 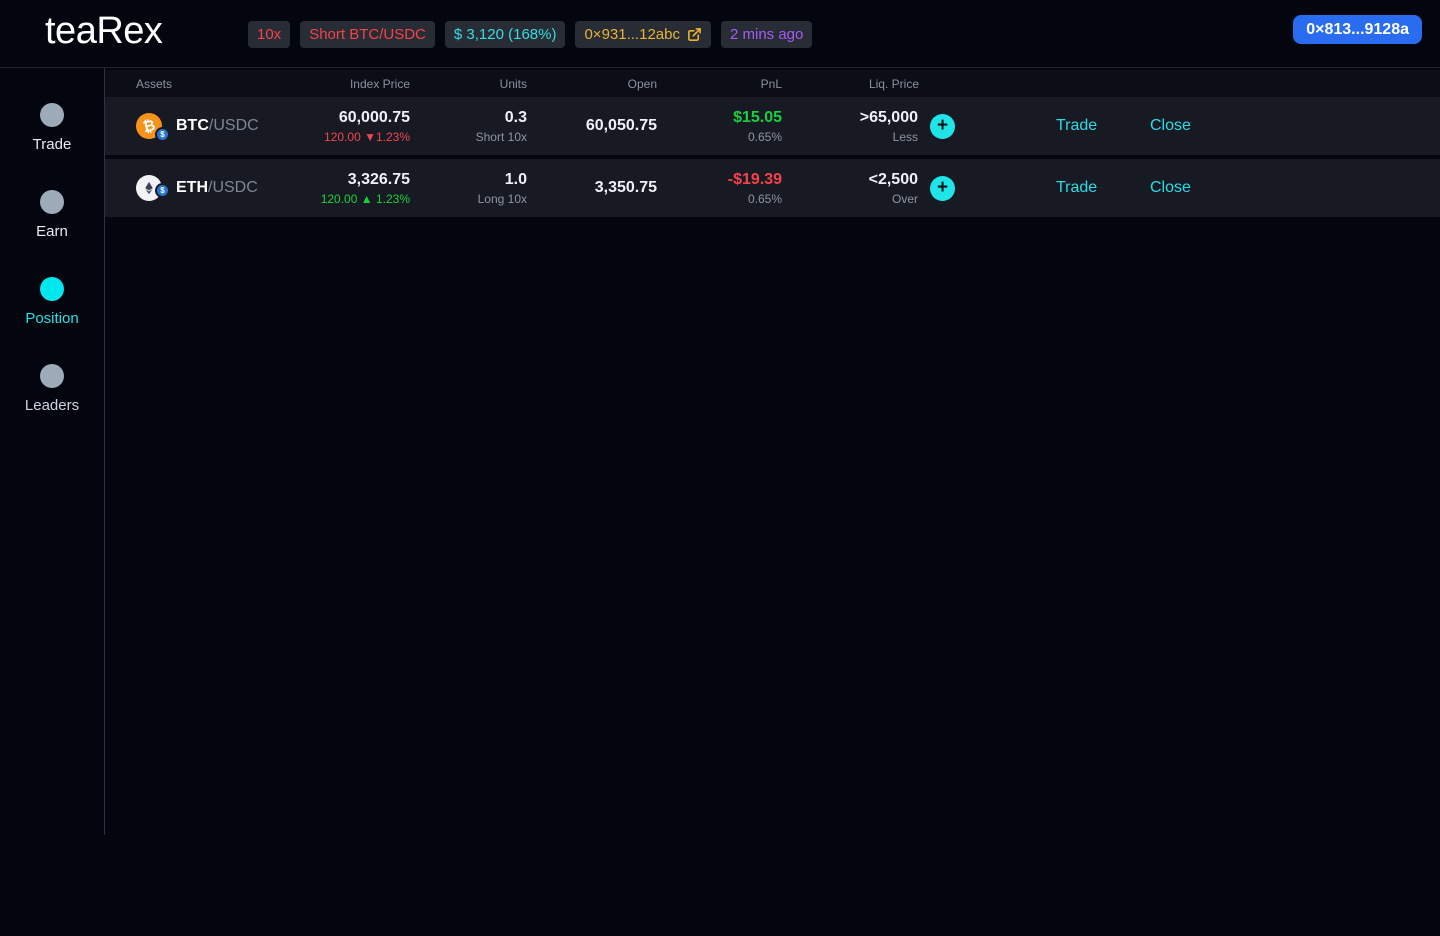 I want to click on app-logo: teaRex, so click(x=104, y=31).